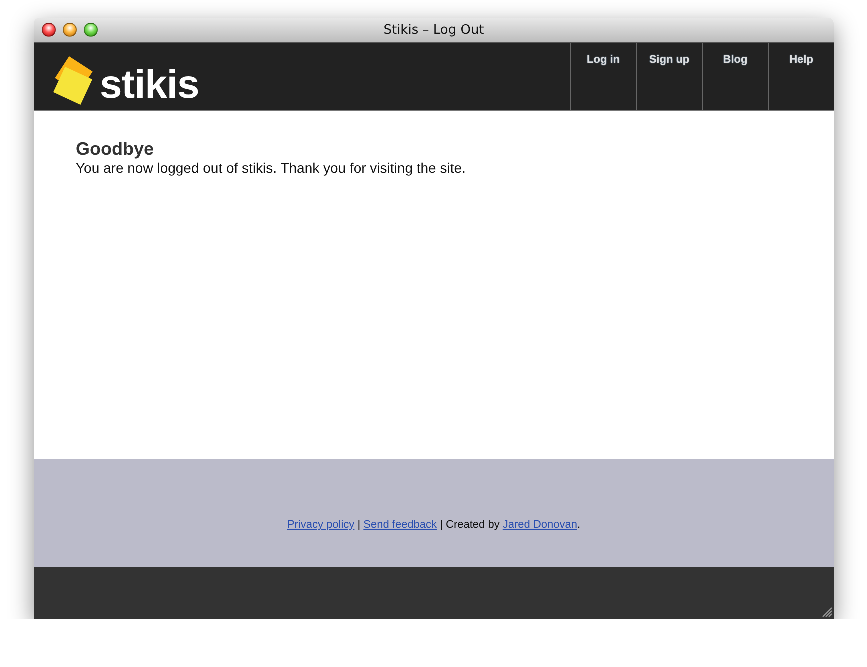  Describe the element at coordinates (91, 30) in the screenshot. I see `zoom-button` at that location.